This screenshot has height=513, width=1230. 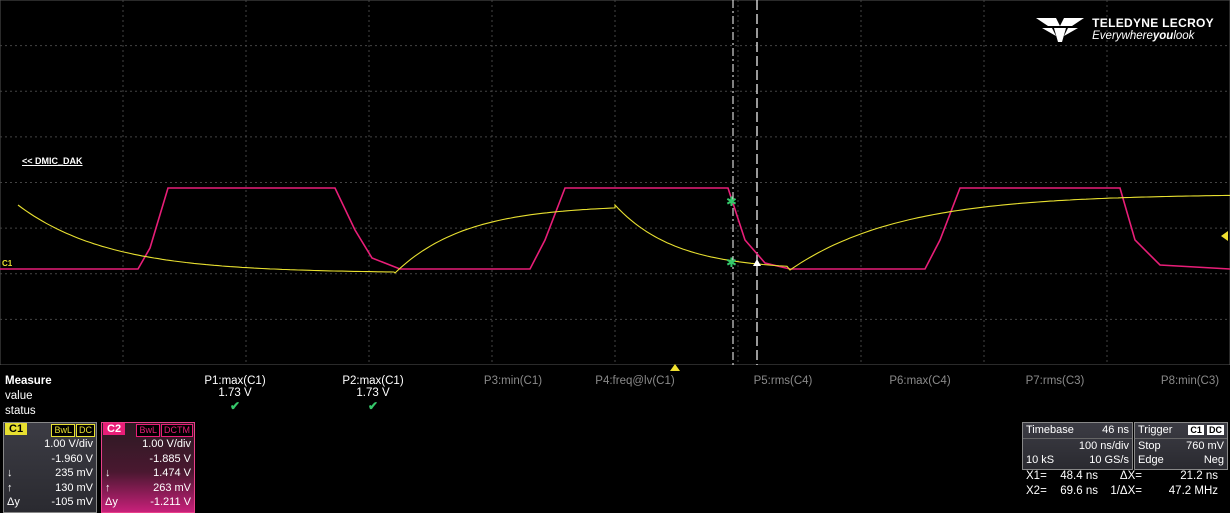 I want to click on measure-param-name: P4:freq@lv(C1), so click(x=635, y=381).